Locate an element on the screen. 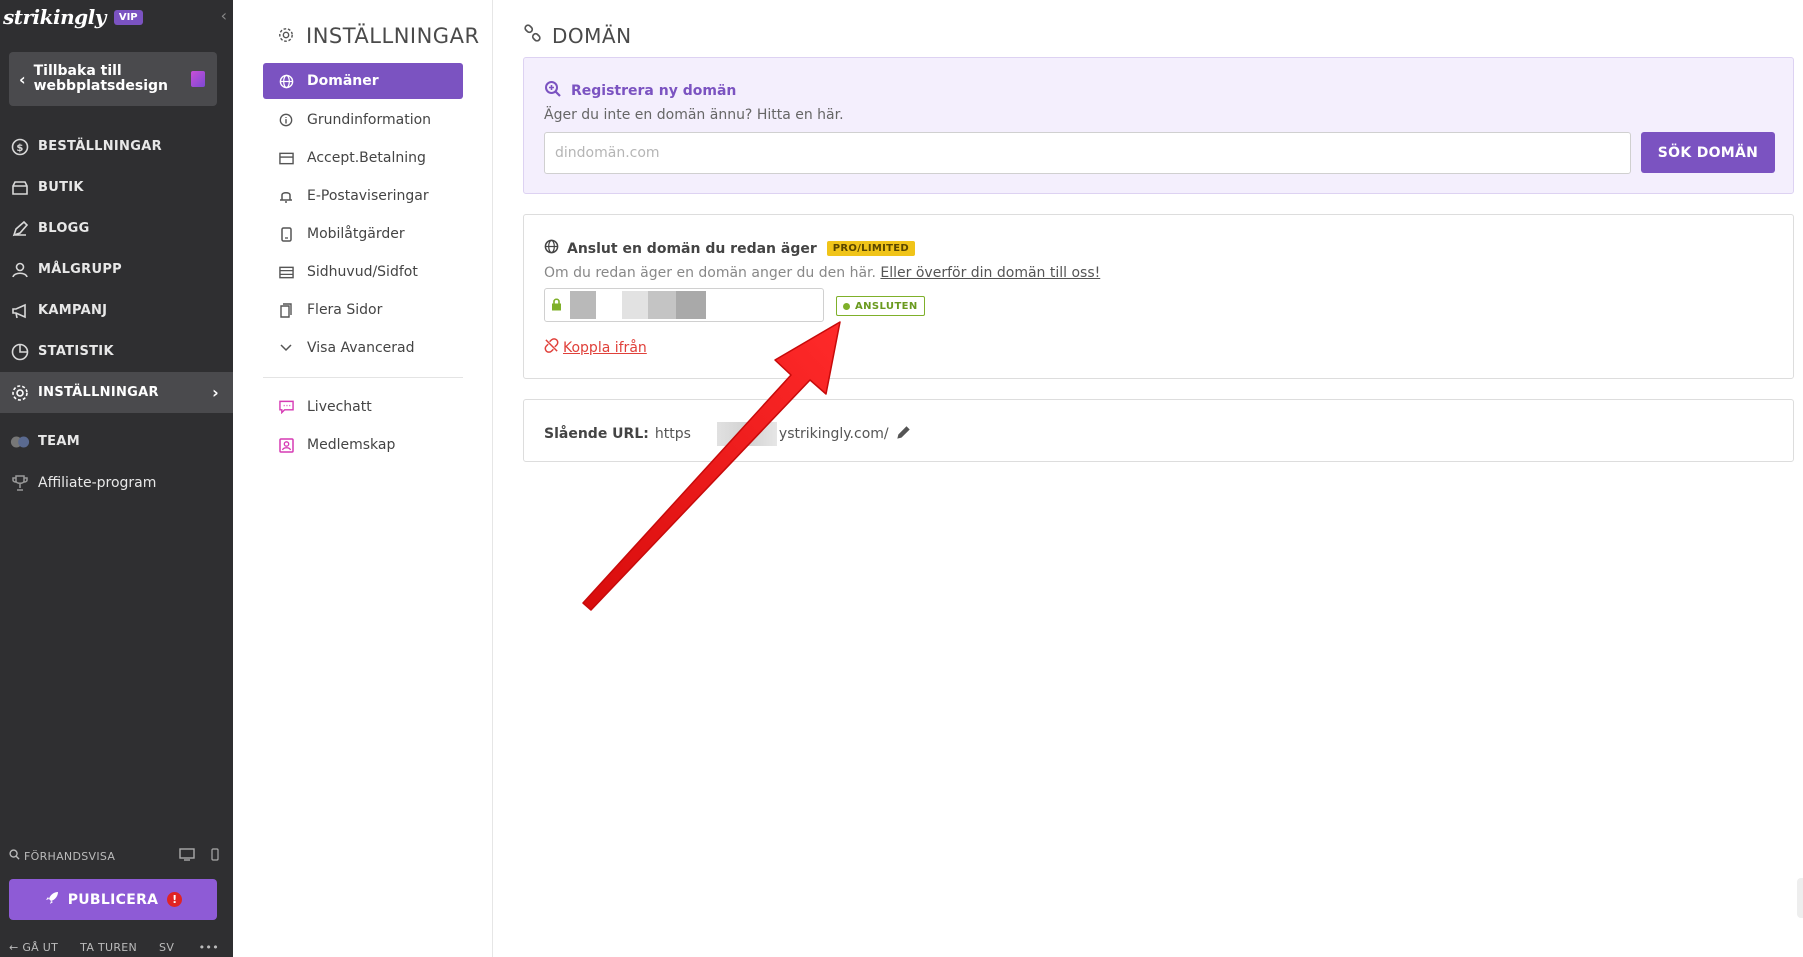  register-title: Registrera ny domän is located at coordinates (640, 91).